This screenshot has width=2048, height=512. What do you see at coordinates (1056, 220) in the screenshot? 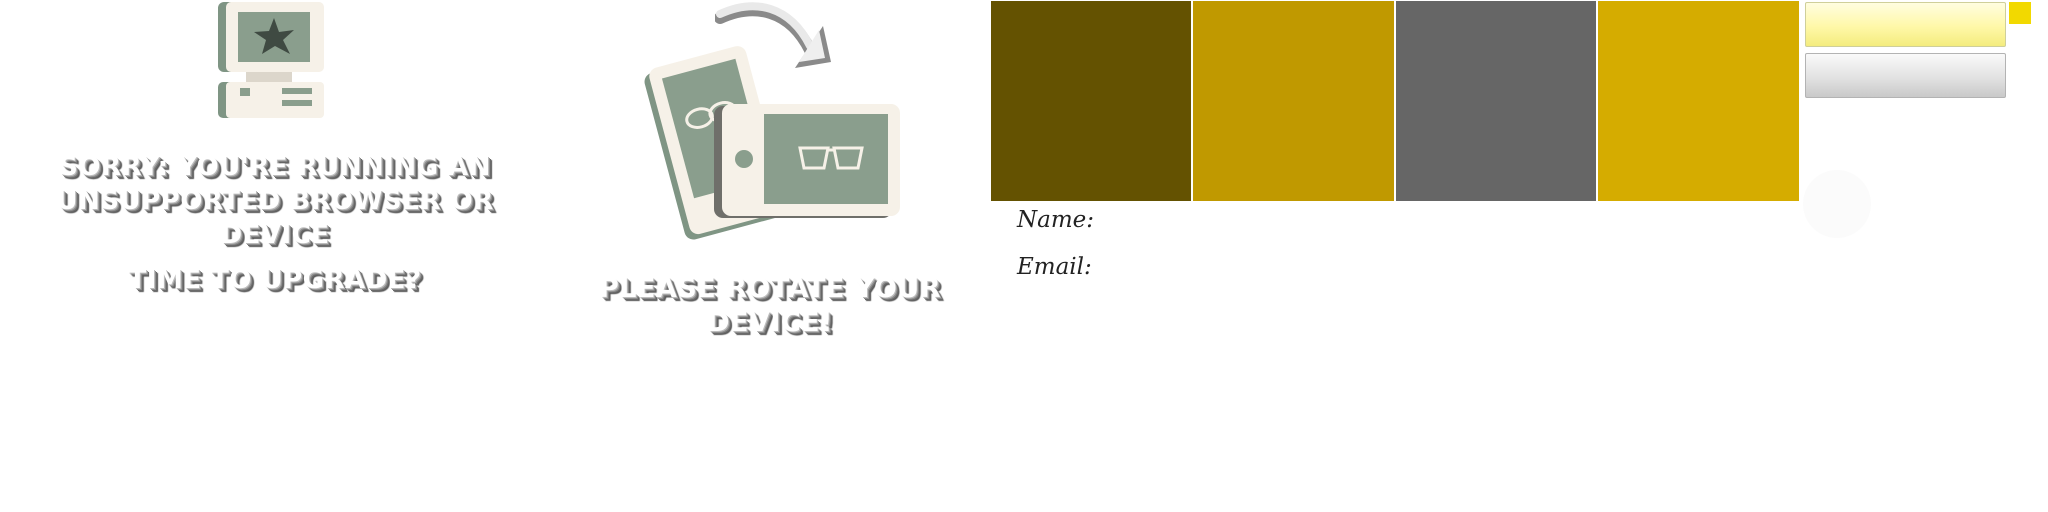
I see `name-label: Name:` at bounding box center [1056, 220].